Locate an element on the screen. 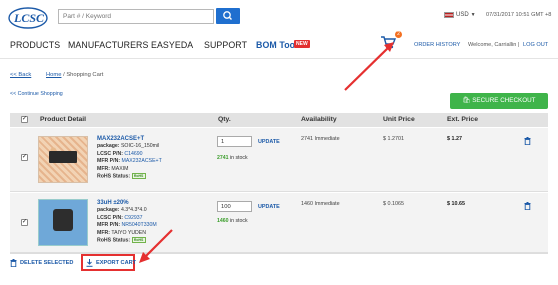  lcsc-logo: LCSC is located at coordinates (28, 18).